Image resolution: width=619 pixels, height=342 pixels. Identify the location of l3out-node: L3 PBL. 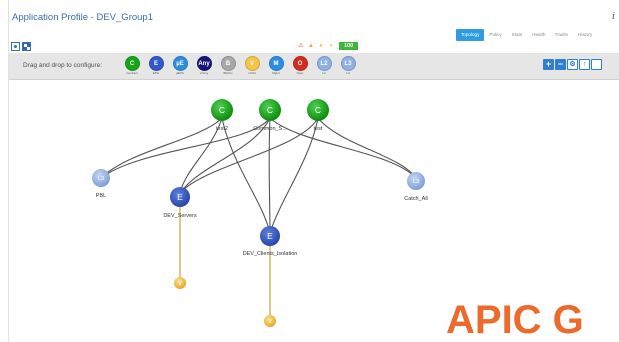
(101, 184).